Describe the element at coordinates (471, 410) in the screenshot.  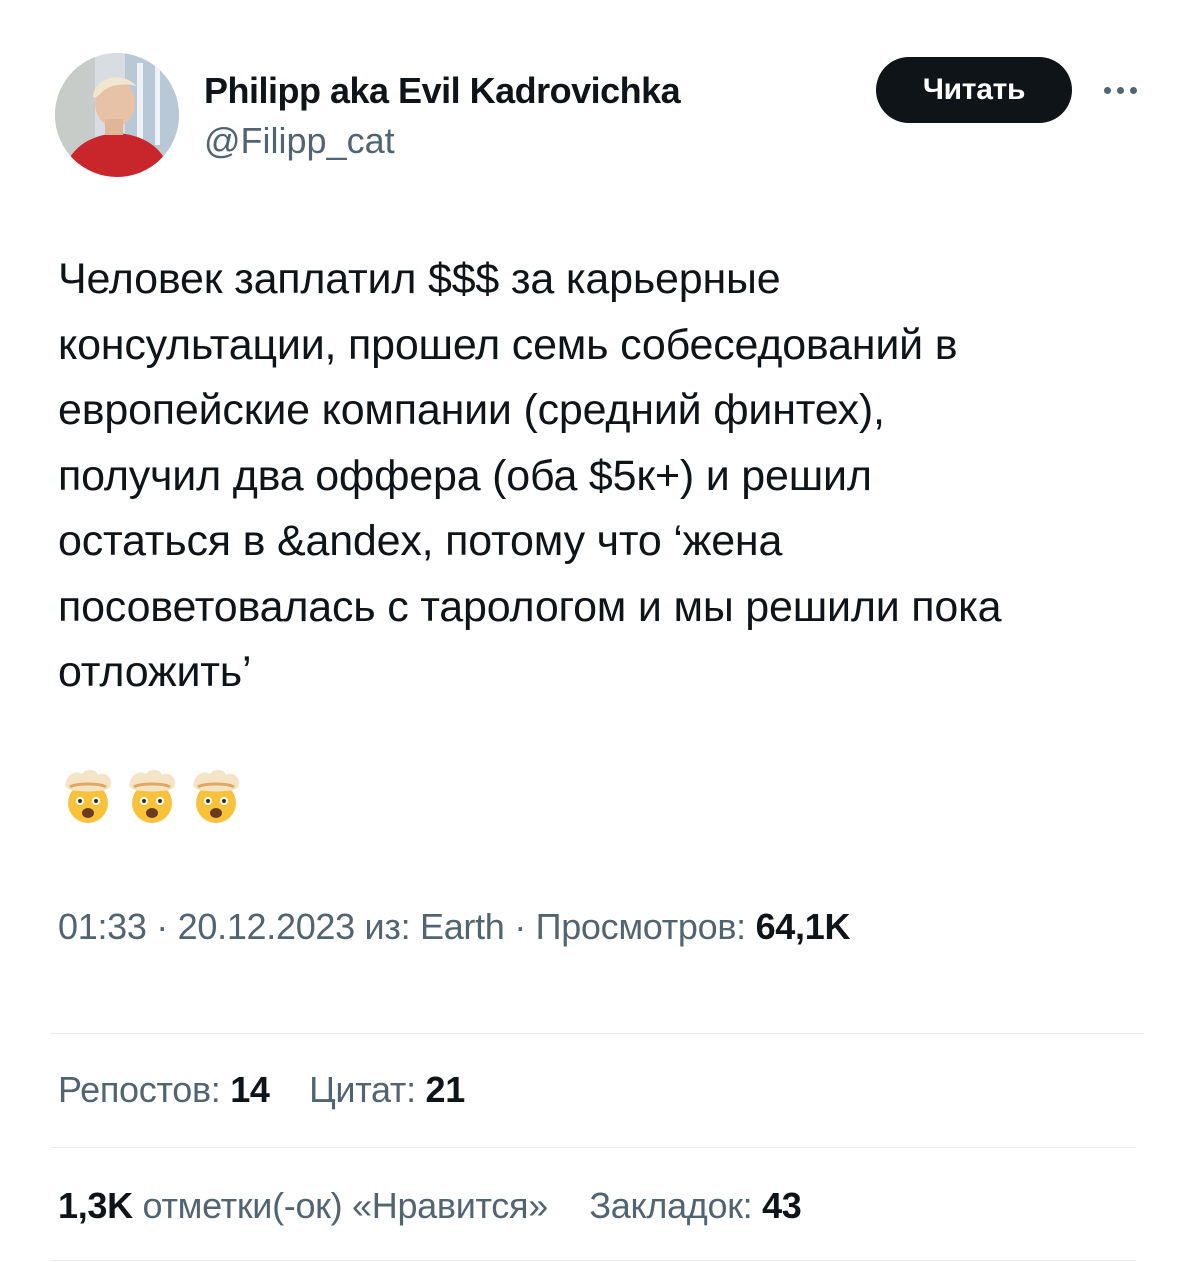
I see `tweet-line: европейские компании (средний финтех),` at that location.